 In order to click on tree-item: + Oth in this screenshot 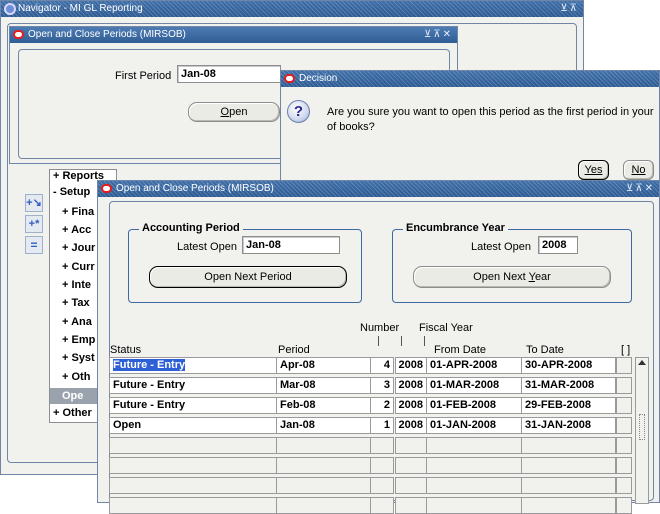, I will do `click(76, 377)`.